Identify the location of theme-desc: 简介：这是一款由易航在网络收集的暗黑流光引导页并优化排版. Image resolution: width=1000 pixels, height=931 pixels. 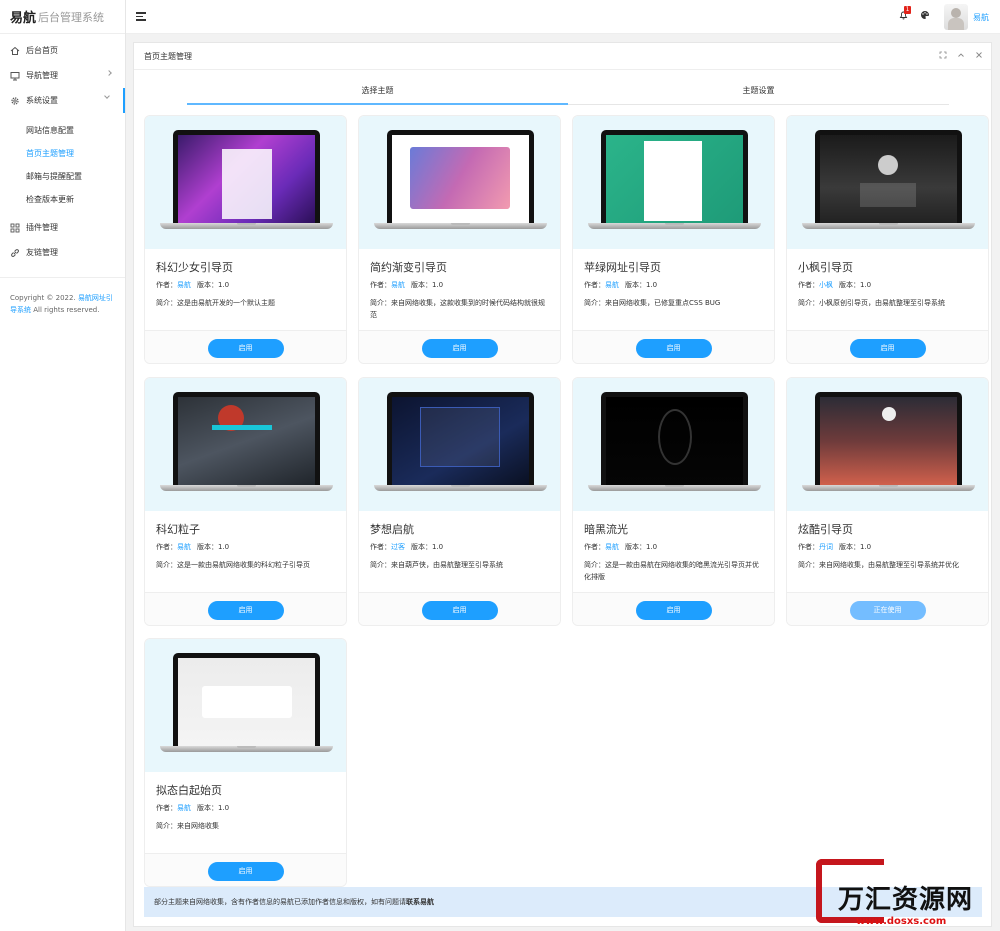
(673, 571).